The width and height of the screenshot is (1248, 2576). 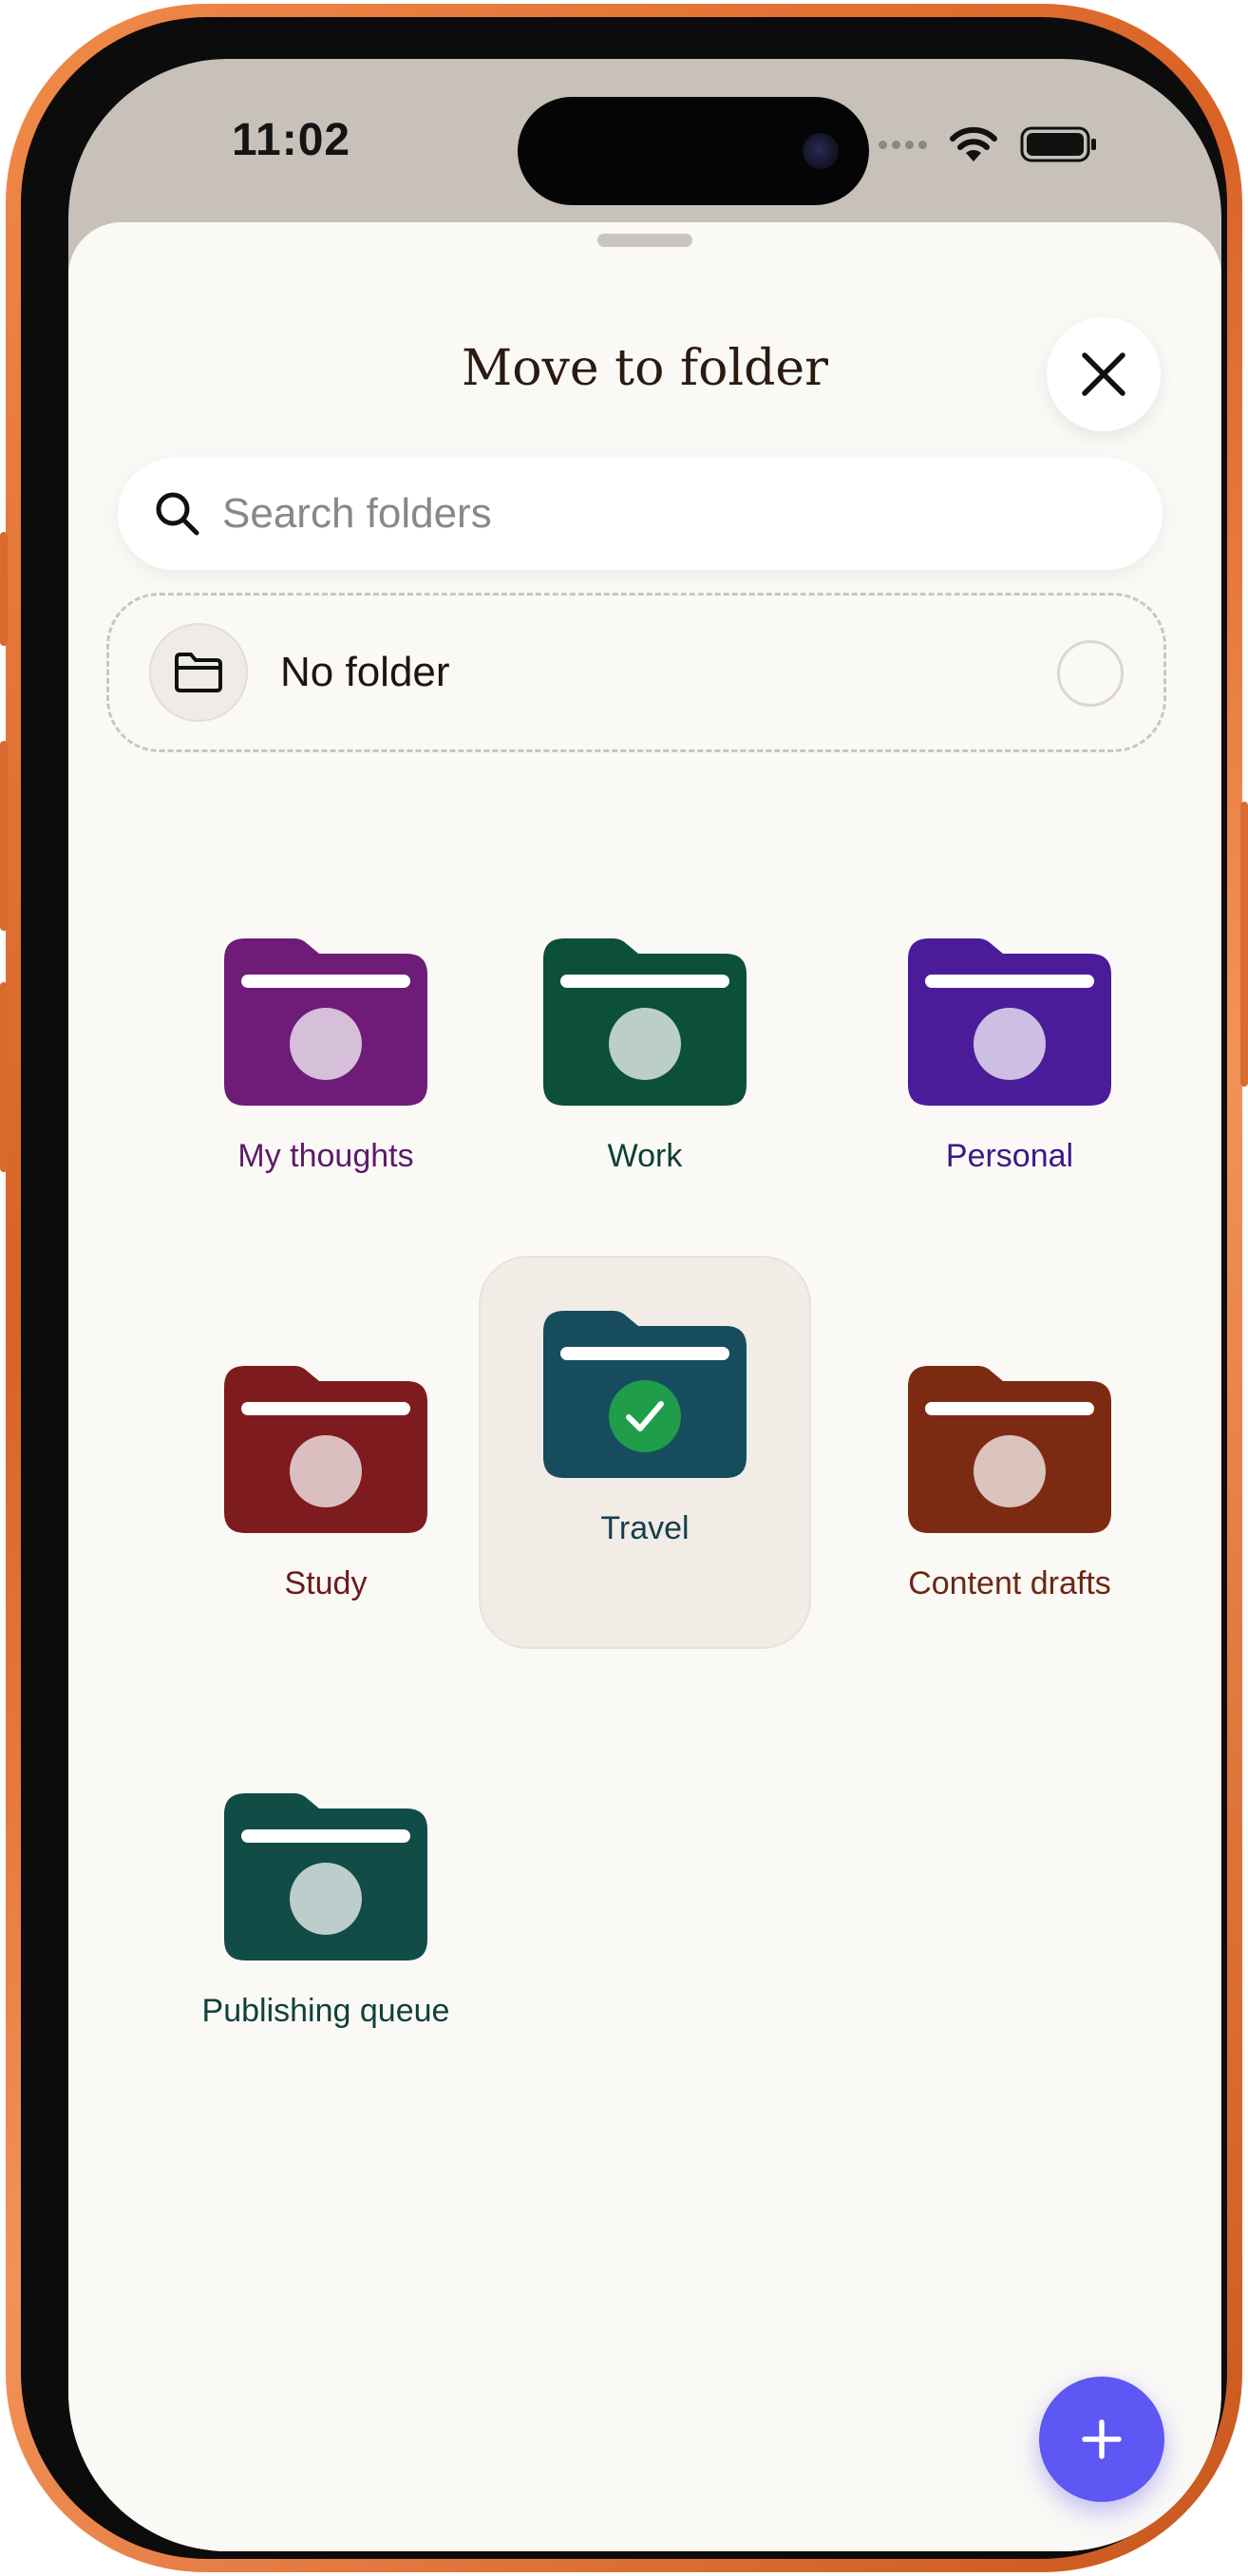 I want to click on close-button, so click(x=1104, y=374).